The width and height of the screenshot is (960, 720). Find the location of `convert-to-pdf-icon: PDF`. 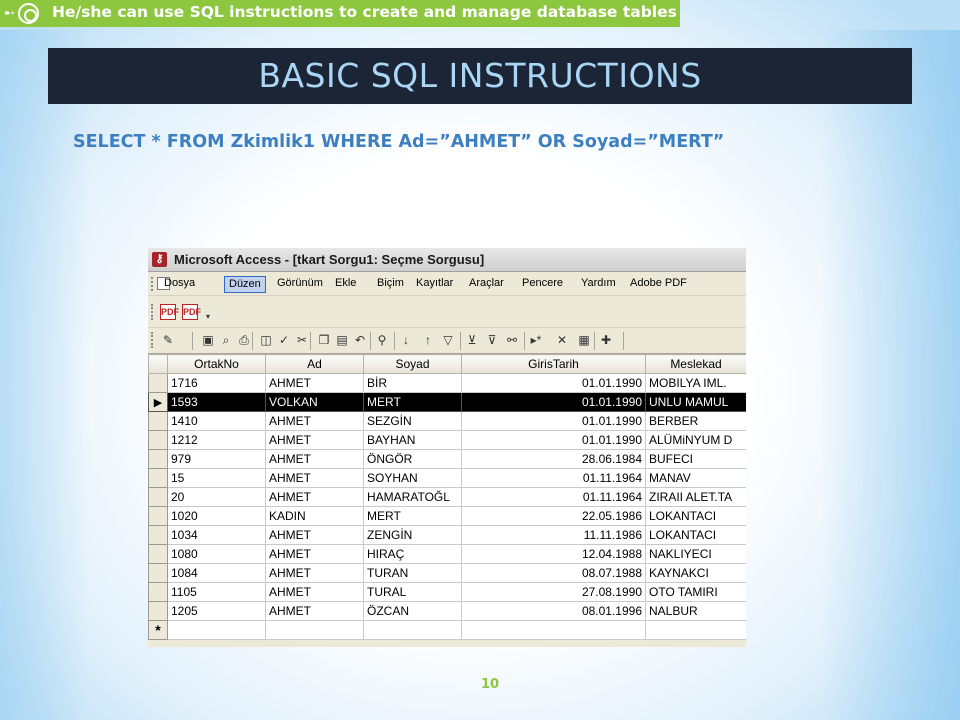

convert-to-pdf-icon: PDF is located at coordinates (169, 312).